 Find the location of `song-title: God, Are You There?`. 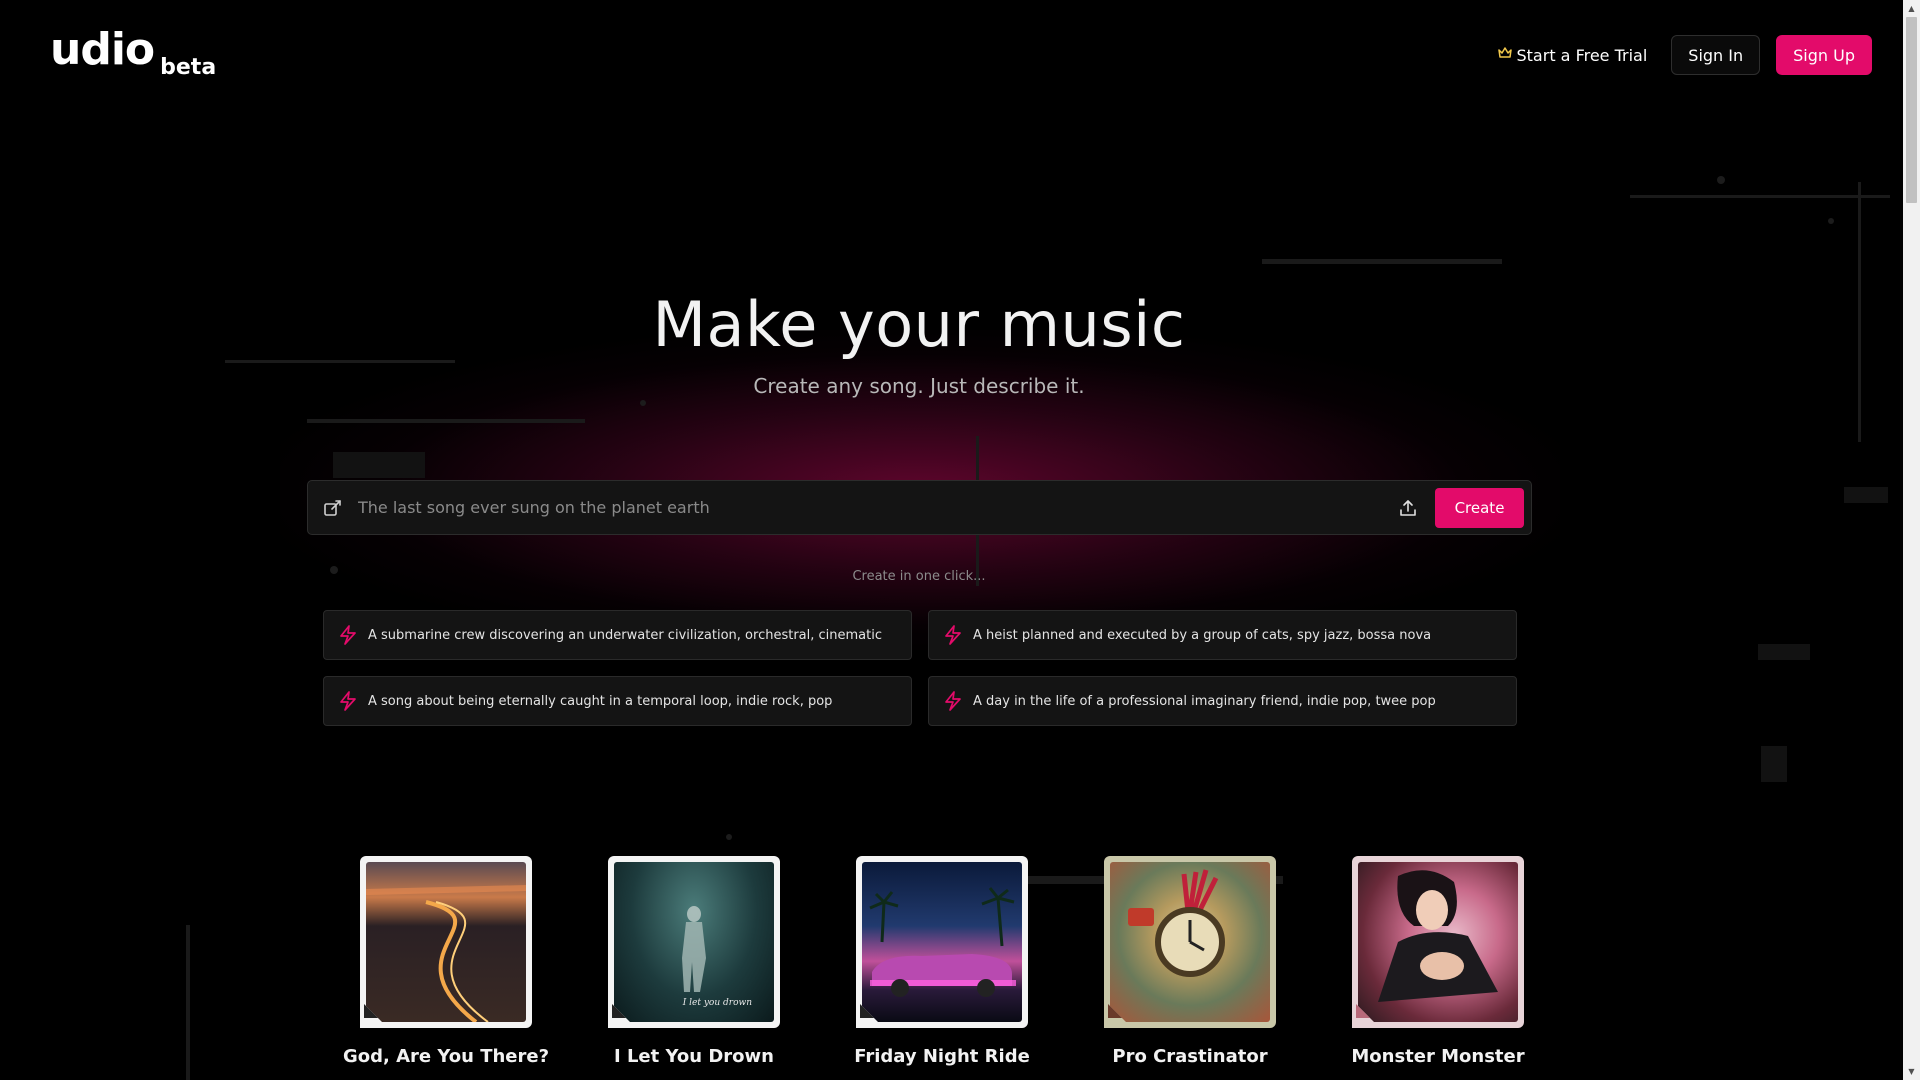

song-title: God, Are You There? is located at coordinates (446, 1056).